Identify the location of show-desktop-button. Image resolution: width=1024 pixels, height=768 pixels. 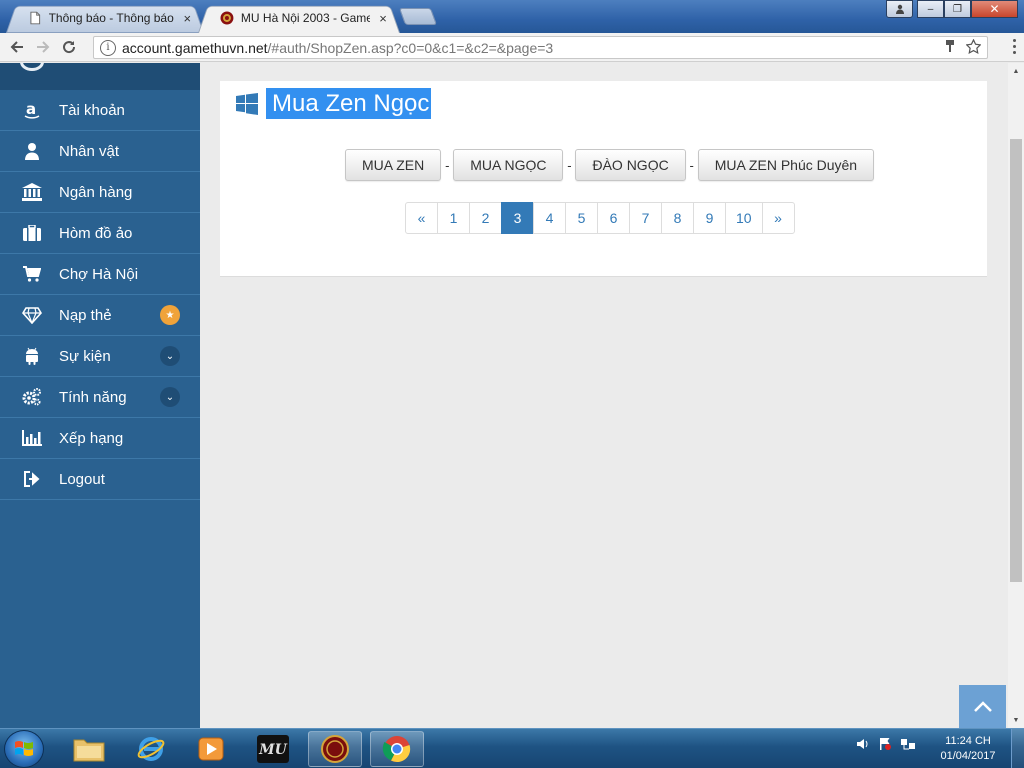
(1017, 748).